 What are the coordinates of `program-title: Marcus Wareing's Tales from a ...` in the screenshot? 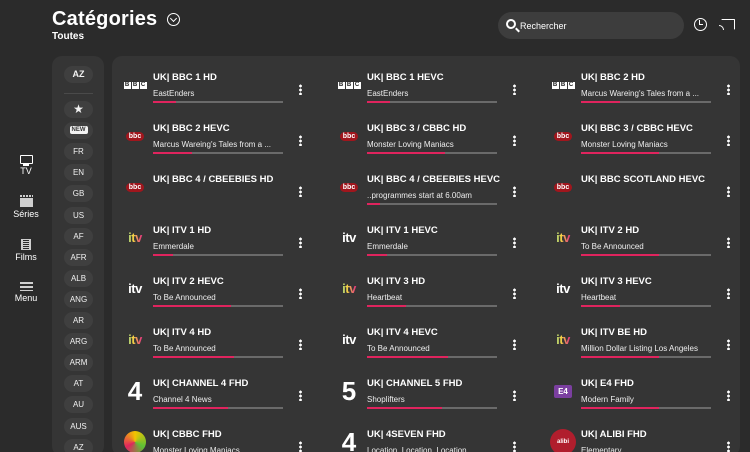 It's located at (212, 144).